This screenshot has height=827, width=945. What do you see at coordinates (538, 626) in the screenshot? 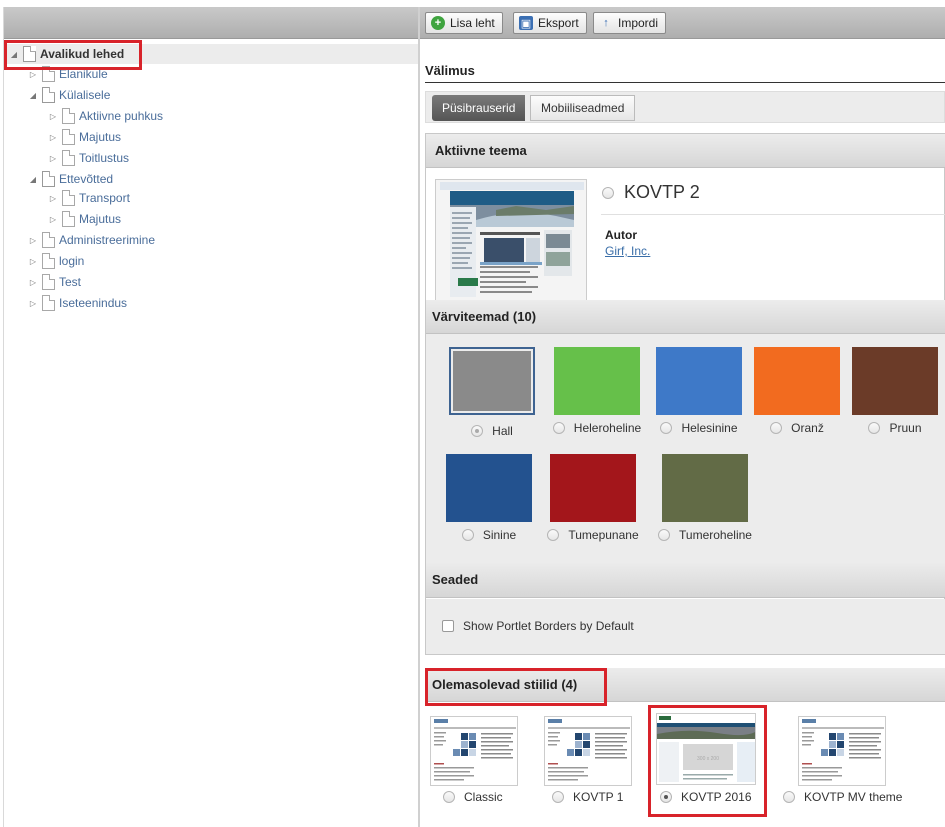
I see `portlet-borders-option: Show Portlet Borders by Default` at bounding box center [538, 626].